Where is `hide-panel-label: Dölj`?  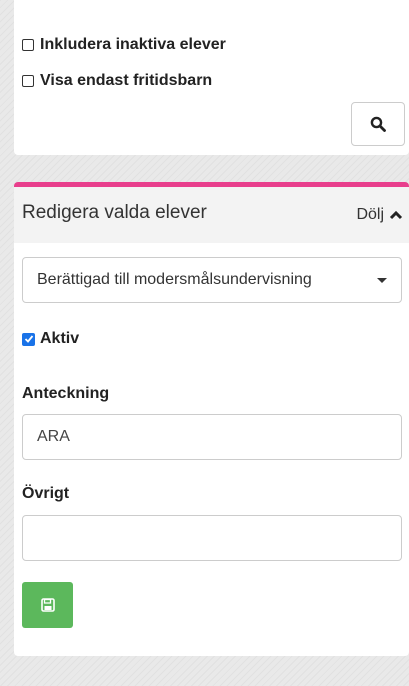 hide-panel-label: Dölj is located at coordinates (370, 214).